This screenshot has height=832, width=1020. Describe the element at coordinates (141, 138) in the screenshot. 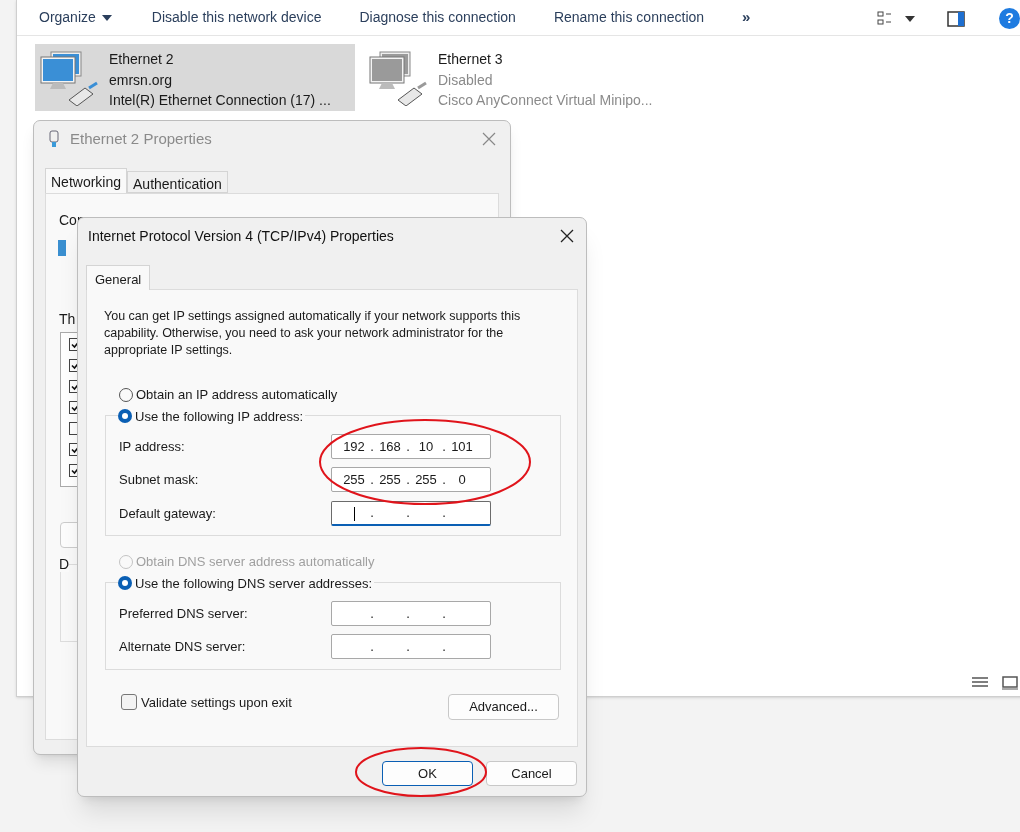

I see `window-title: Ethernet 2 Properties` at that location.